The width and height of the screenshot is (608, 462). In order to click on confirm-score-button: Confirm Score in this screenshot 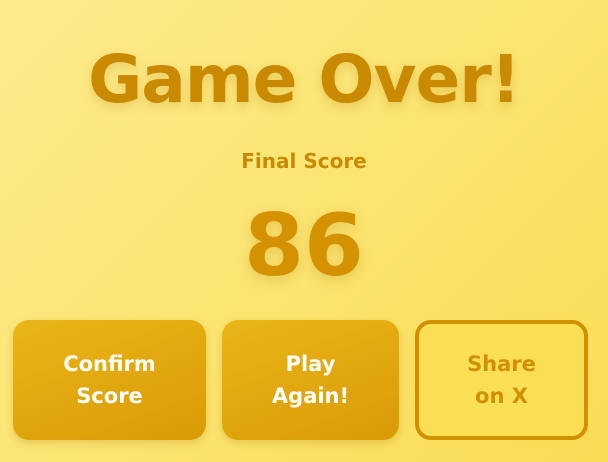, I will do `click(109, 380)`.